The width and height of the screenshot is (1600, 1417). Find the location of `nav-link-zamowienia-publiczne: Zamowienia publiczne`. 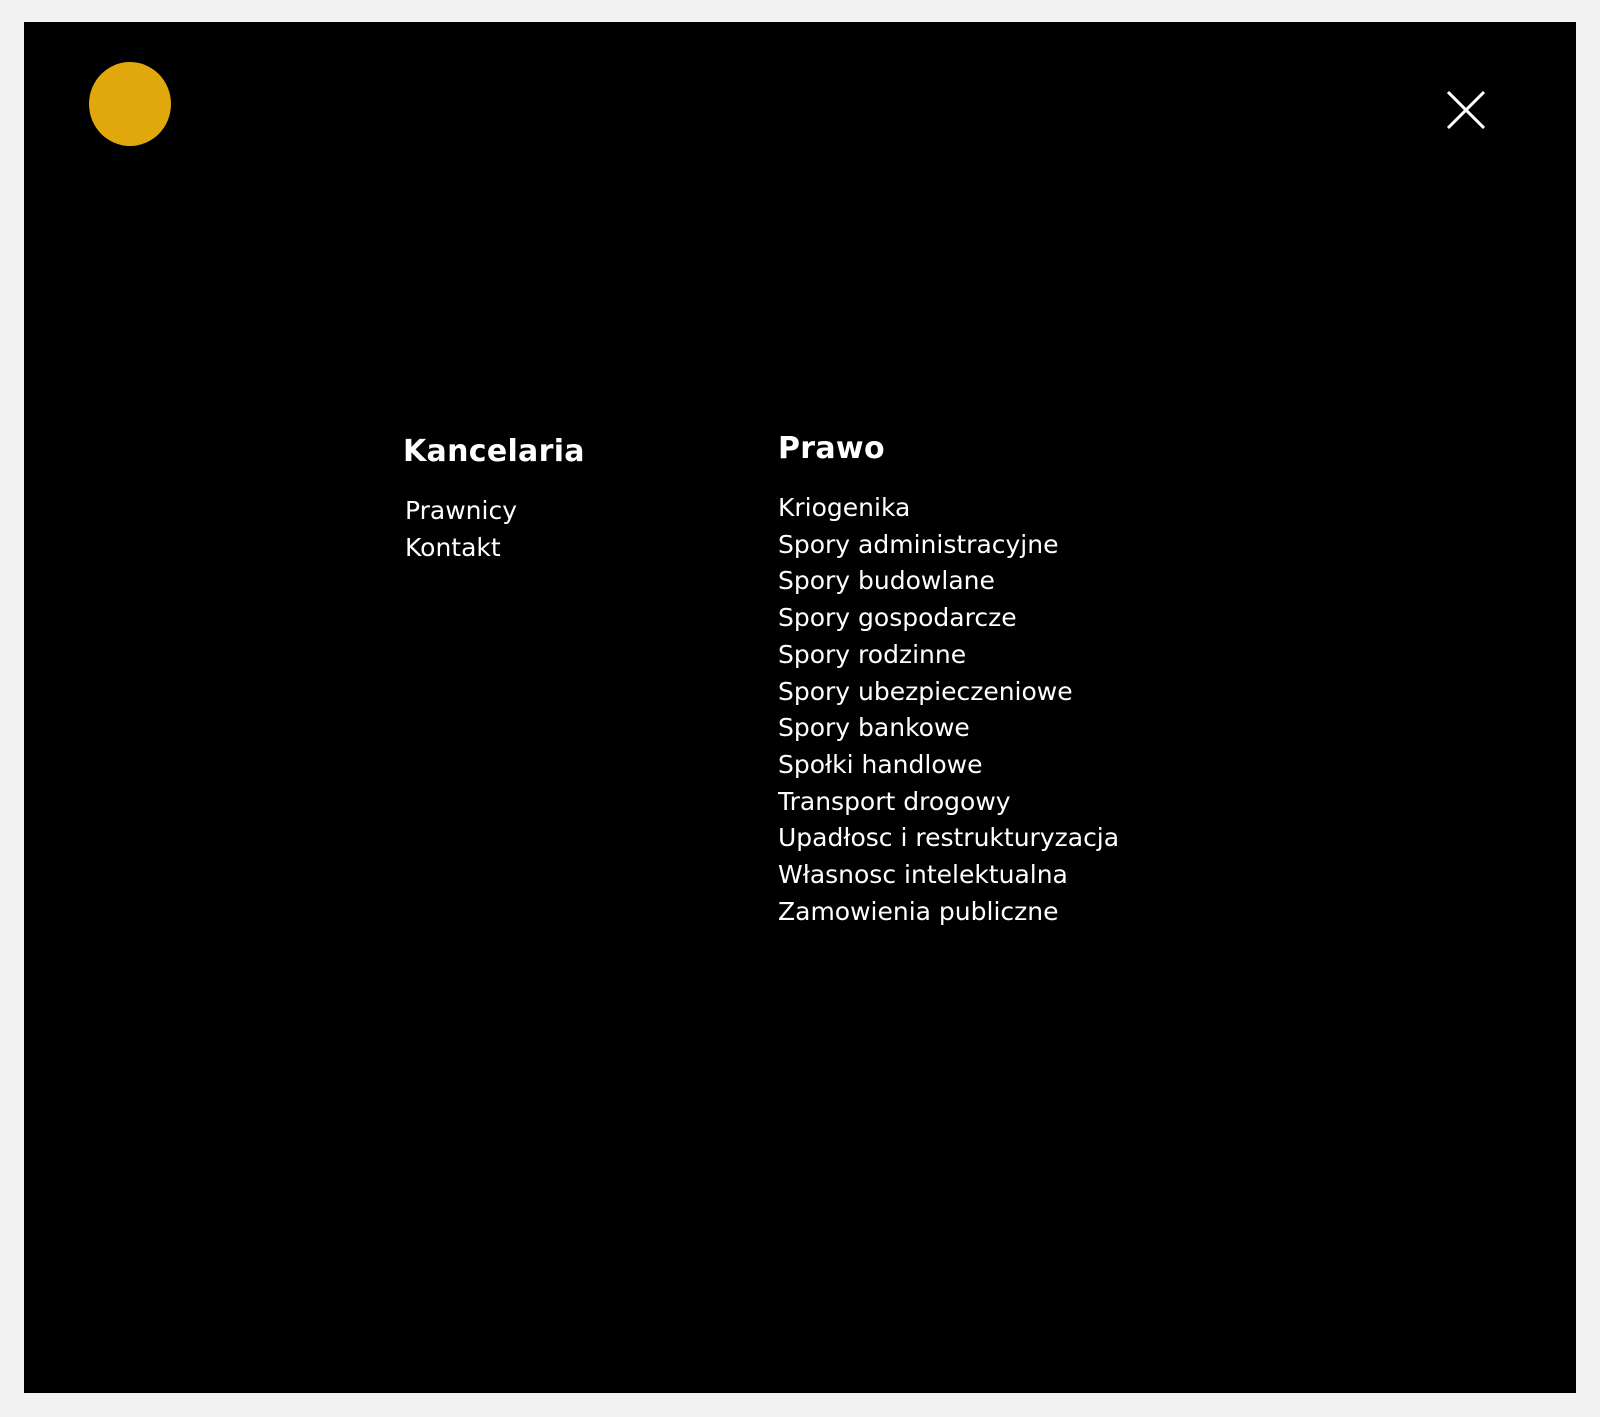

nav-link-zamowienia-publiczne: Zamowienia publiczne is located at coordinates (948, 912).